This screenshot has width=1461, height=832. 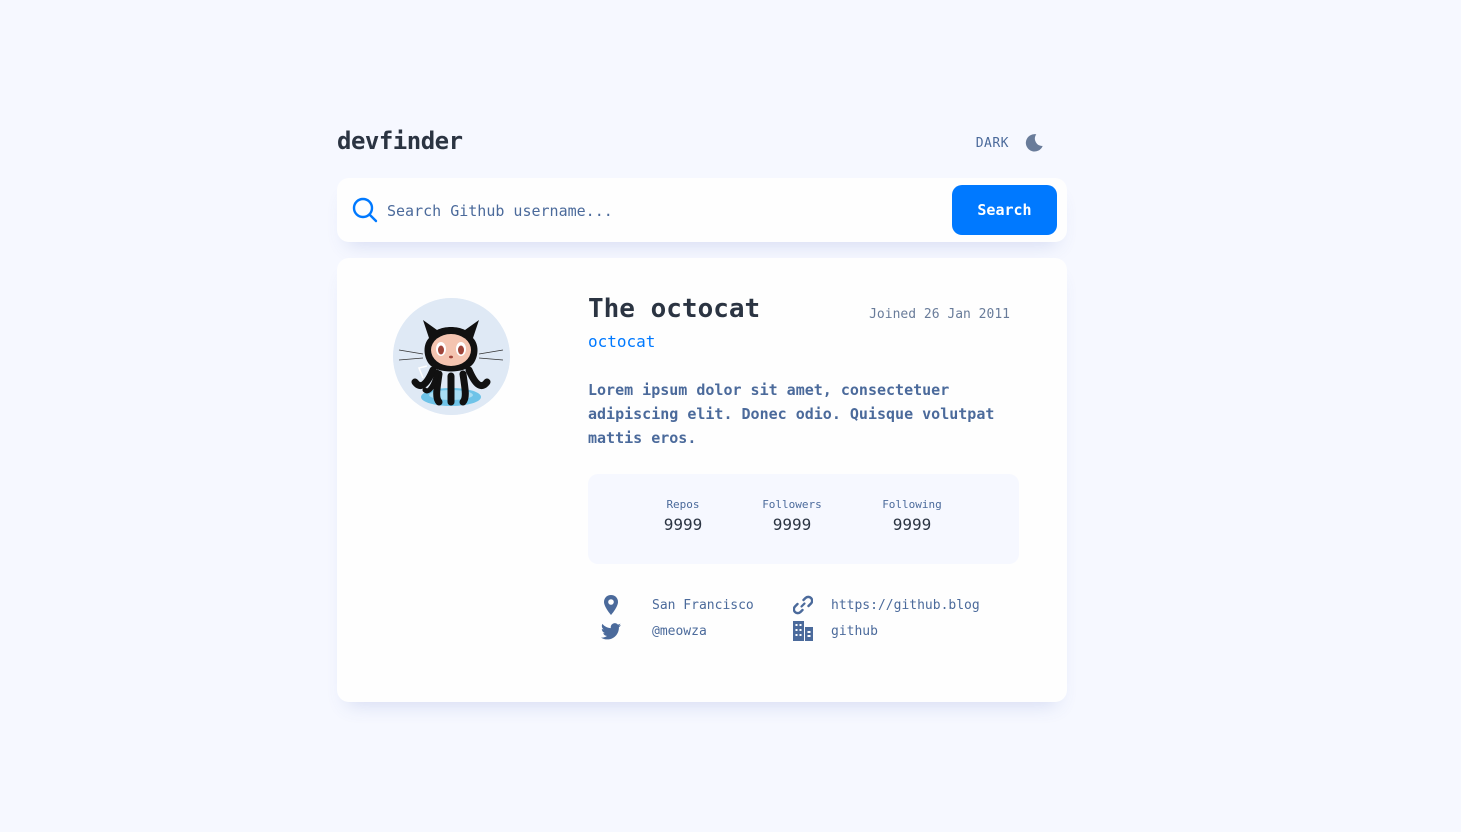 What do you see at coordinates (400, 141) in the screenshot?
I see `app-logo: devfinder` at bounding box center [400, 141].